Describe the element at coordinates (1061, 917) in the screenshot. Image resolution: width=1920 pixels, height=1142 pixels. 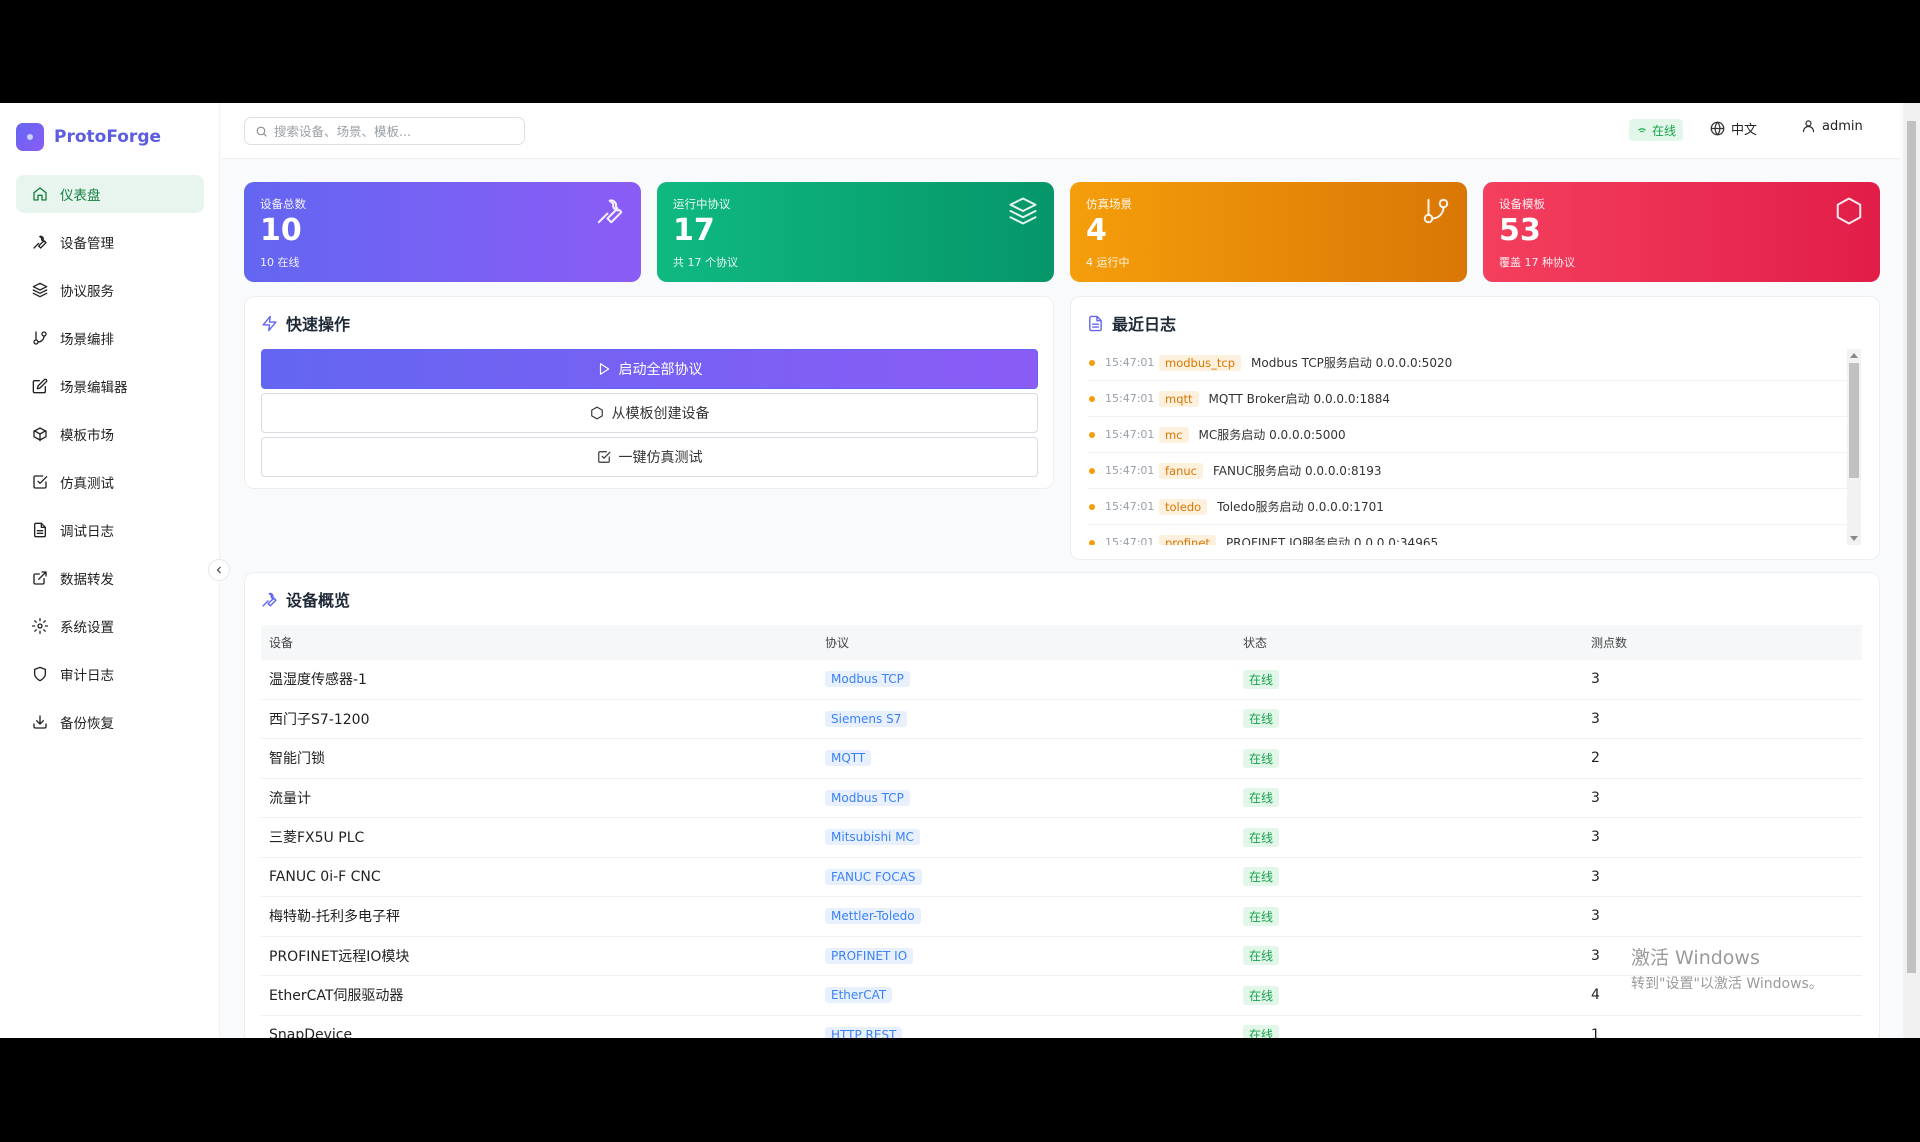
I see `table-row: 梅特勒-托利多电子秤 Mettler-Toledo 在线 3` at that location.